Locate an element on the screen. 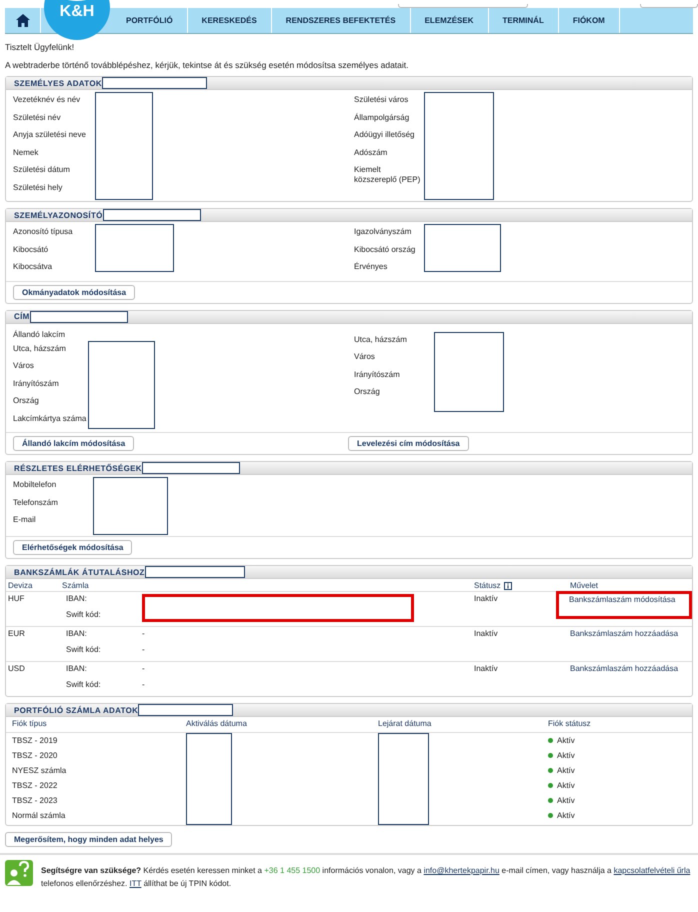 The image size is (698, 912). info-icon is located at coordinates (508, 586).